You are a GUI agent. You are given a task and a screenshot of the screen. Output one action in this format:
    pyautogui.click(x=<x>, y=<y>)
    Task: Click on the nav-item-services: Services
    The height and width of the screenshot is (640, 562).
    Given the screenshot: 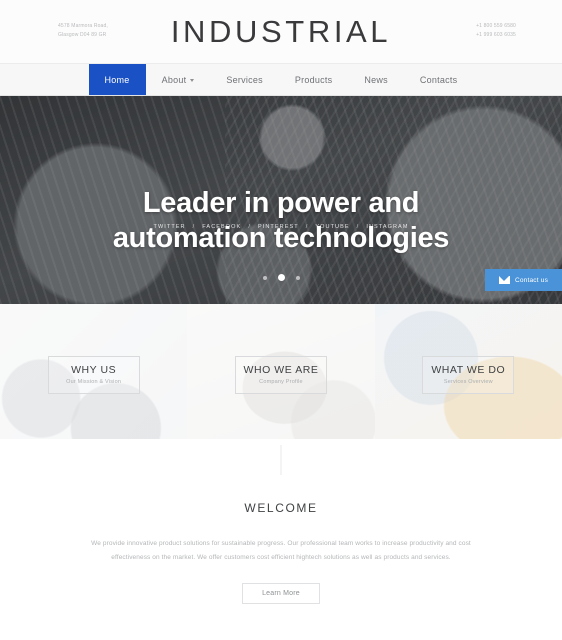 What is the action you would take?
    pyautogui.click(x=244, y=79)
    